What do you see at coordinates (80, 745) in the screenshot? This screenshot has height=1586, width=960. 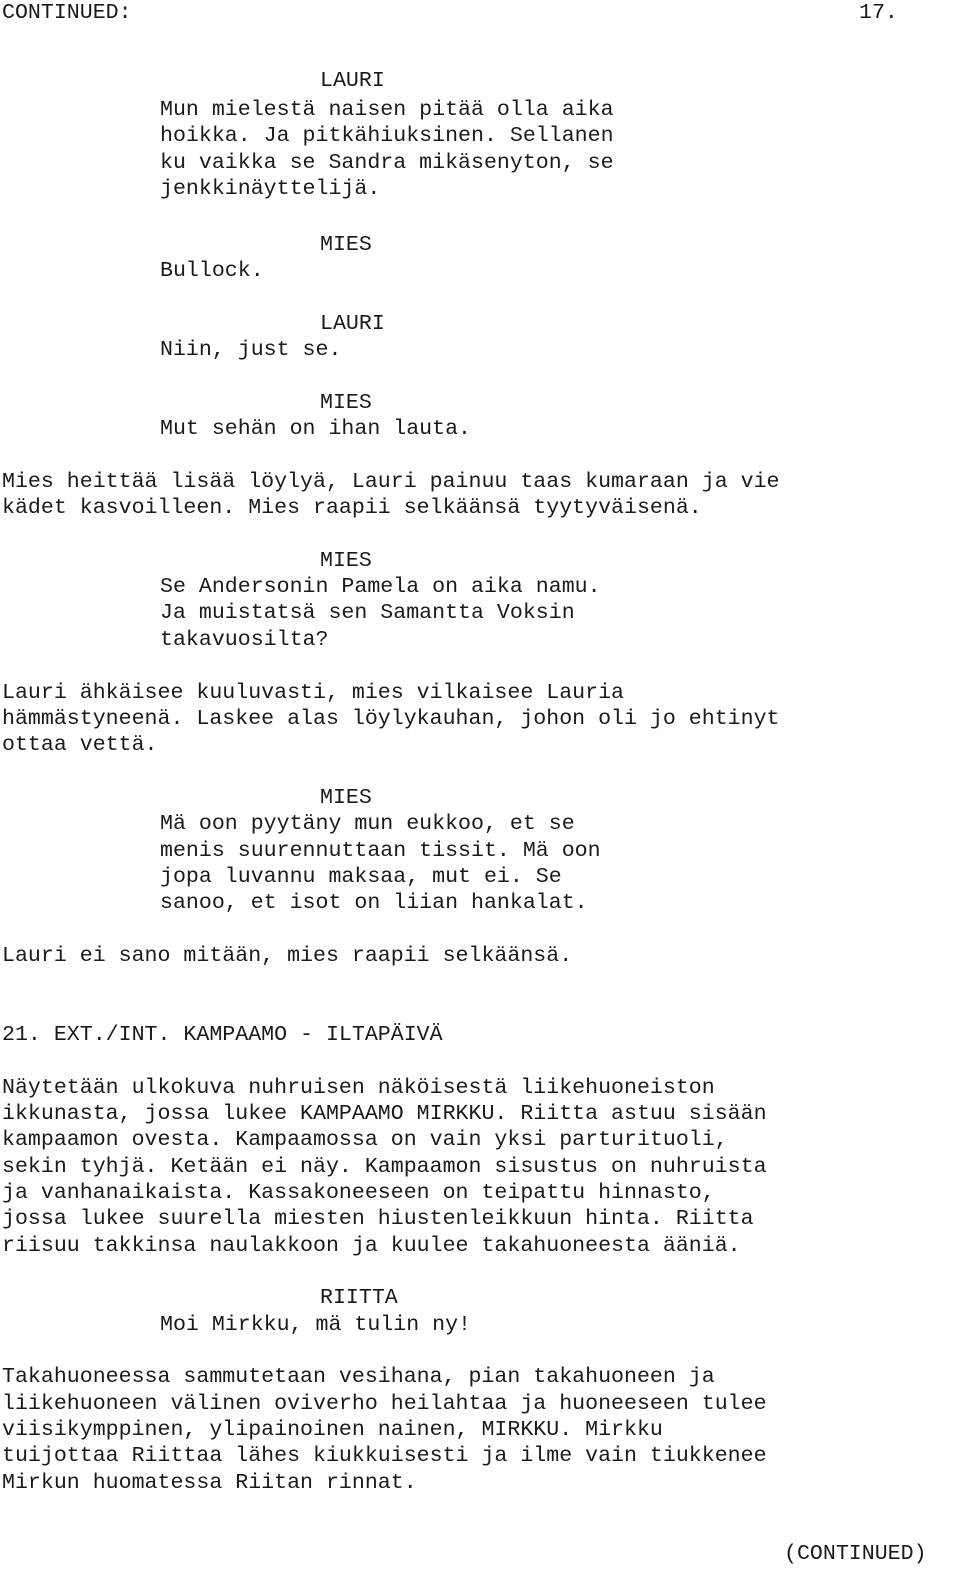 I see `action-line: ottaa vettä.` at bounding box center [80, 745].